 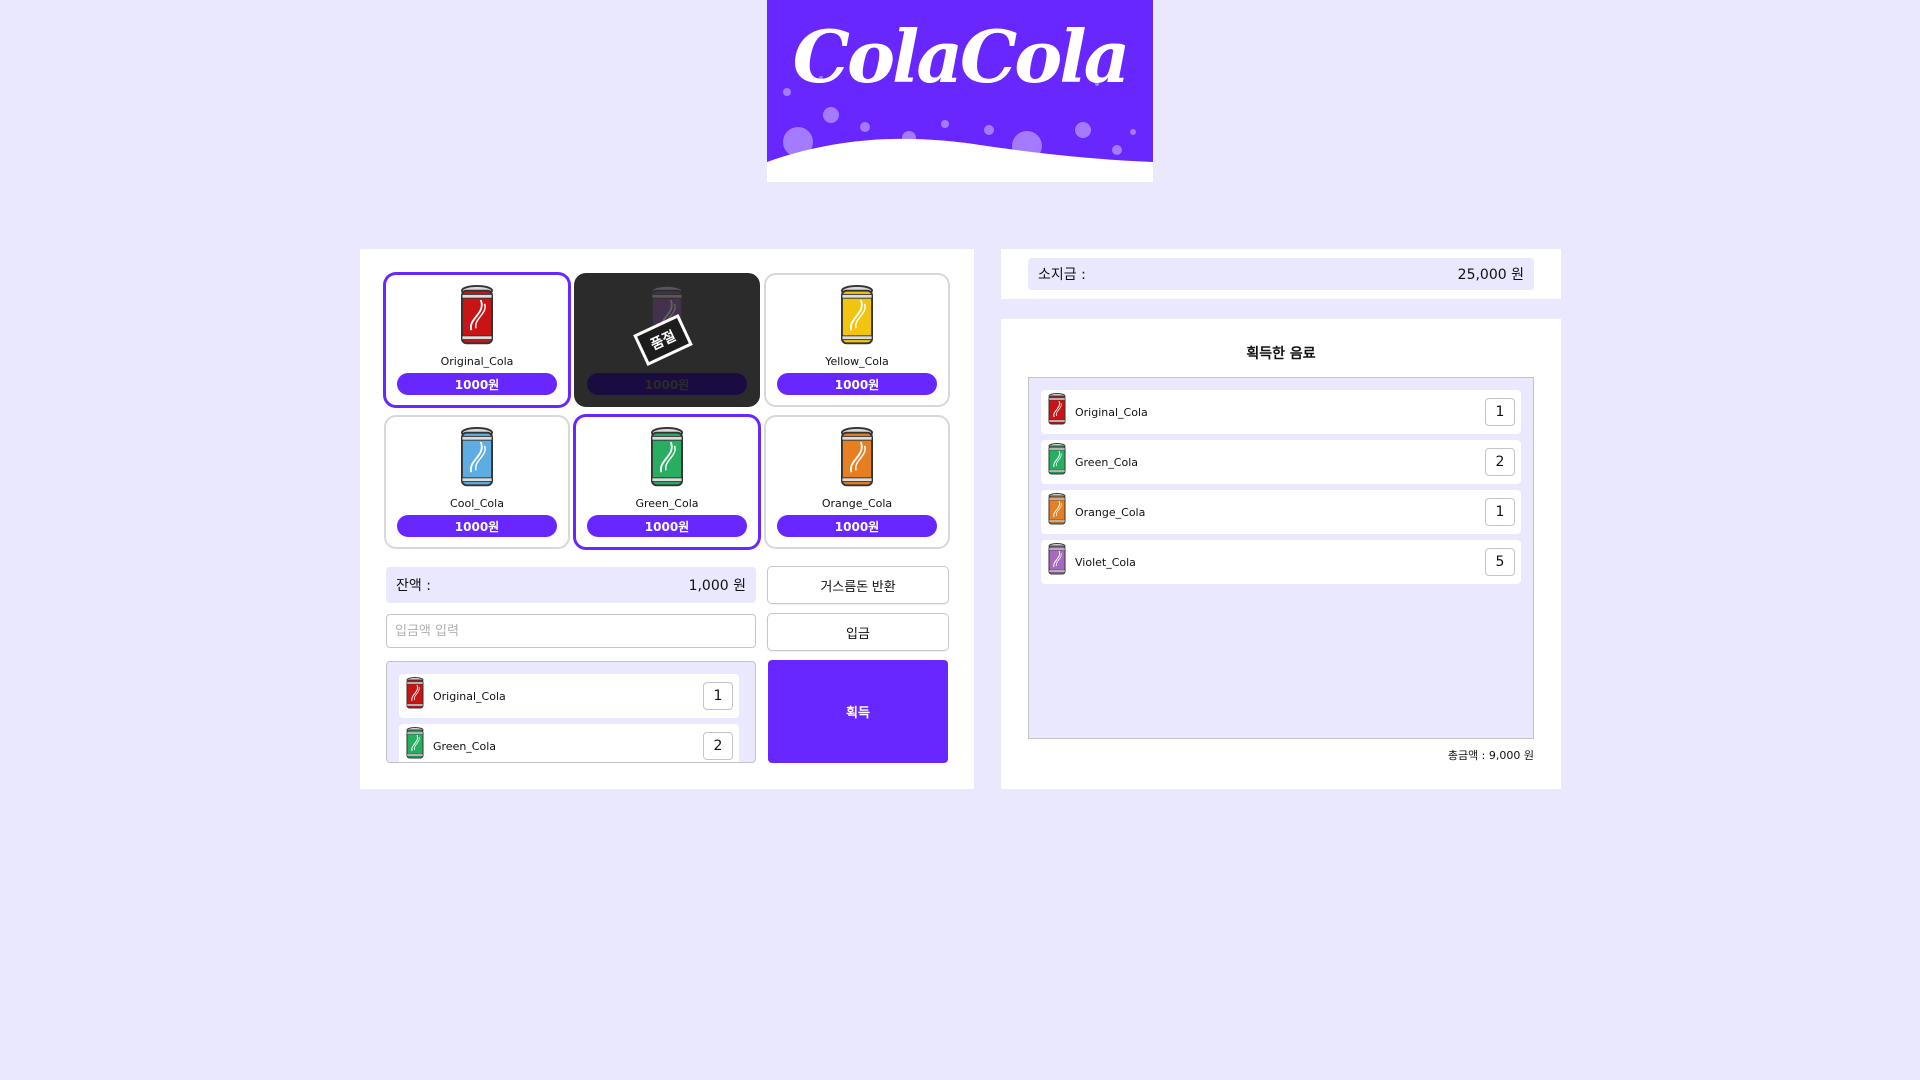 I want to click on balance-label: 잔액 :, so click(x=413, y=586).